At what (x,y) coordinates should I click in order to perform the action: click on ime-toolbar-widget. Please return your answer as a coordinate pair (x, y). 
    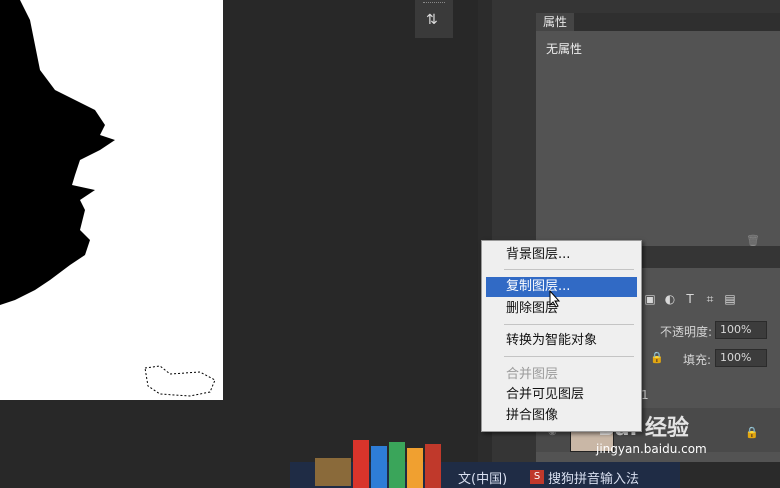
    Looking at the image, I should click on (385, 459).